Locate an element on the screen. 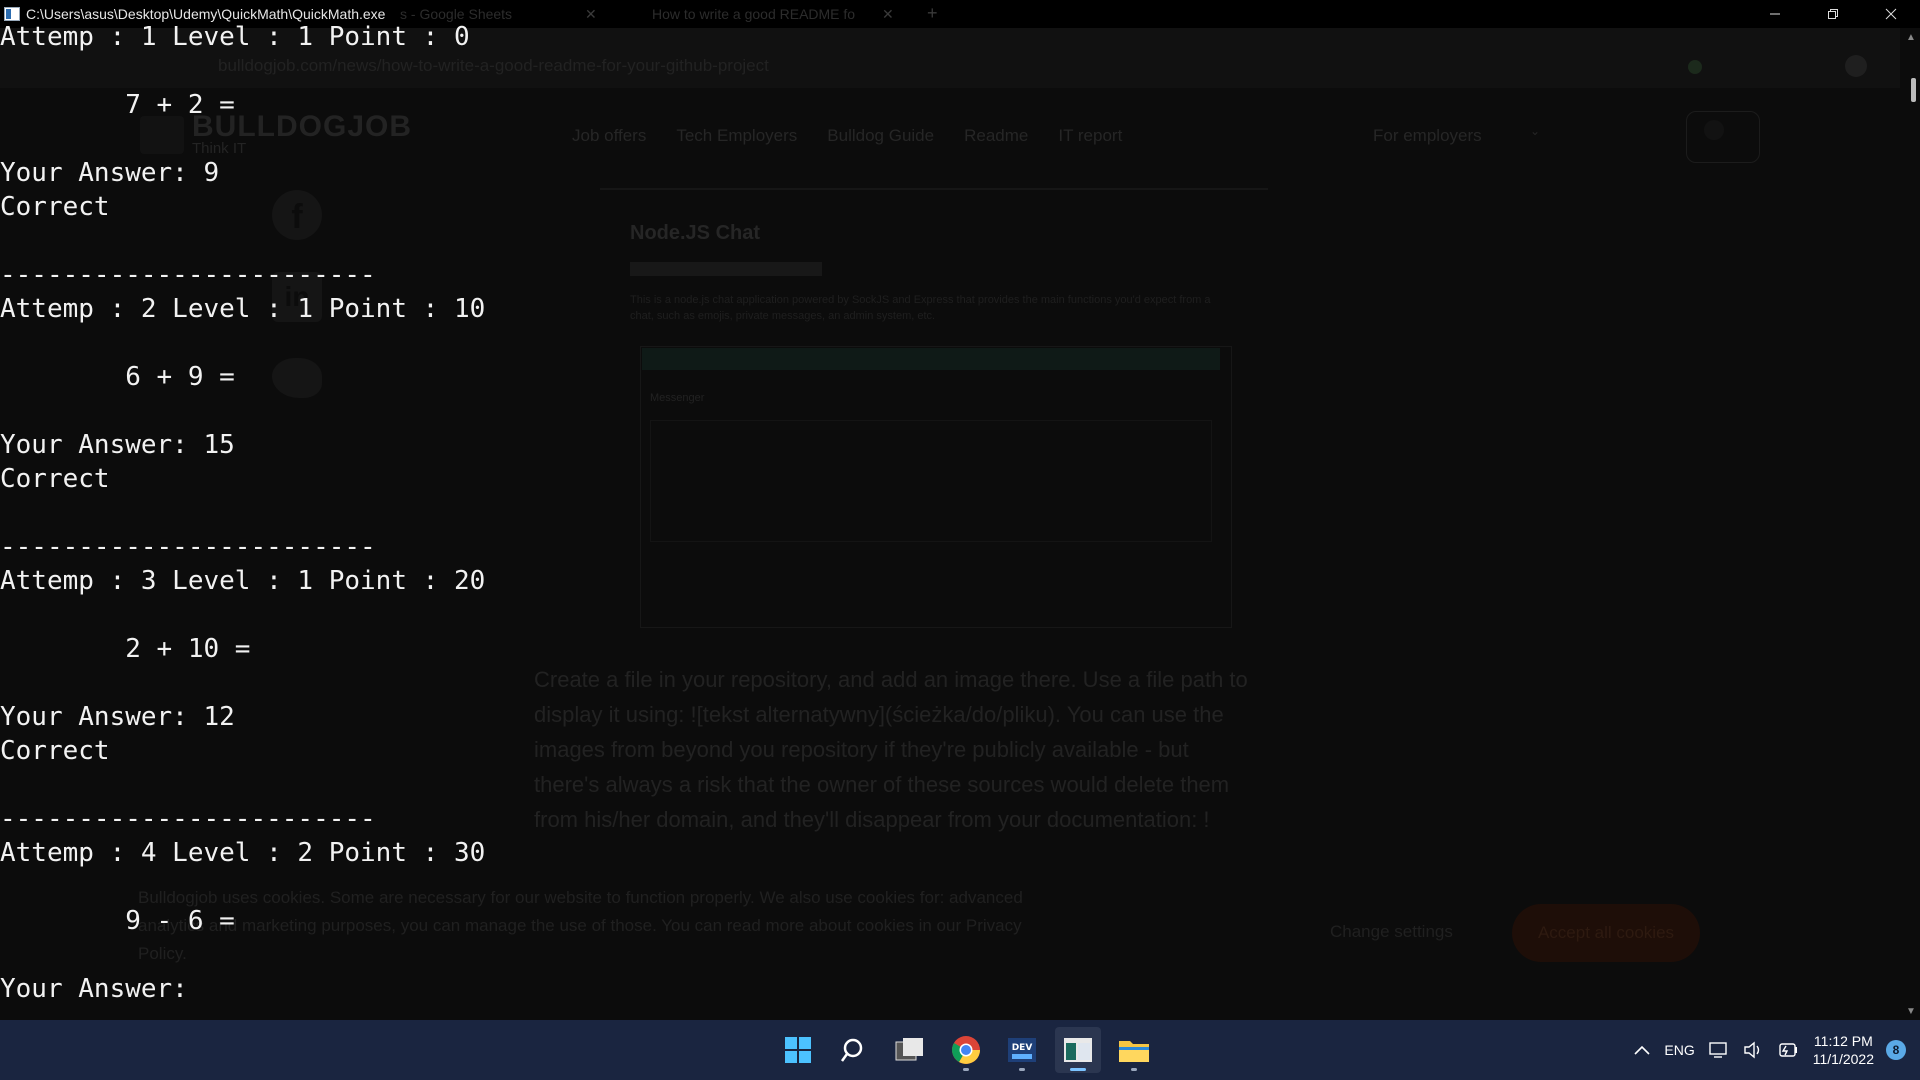  folder-icon is located at coordinates (1134, 1051).